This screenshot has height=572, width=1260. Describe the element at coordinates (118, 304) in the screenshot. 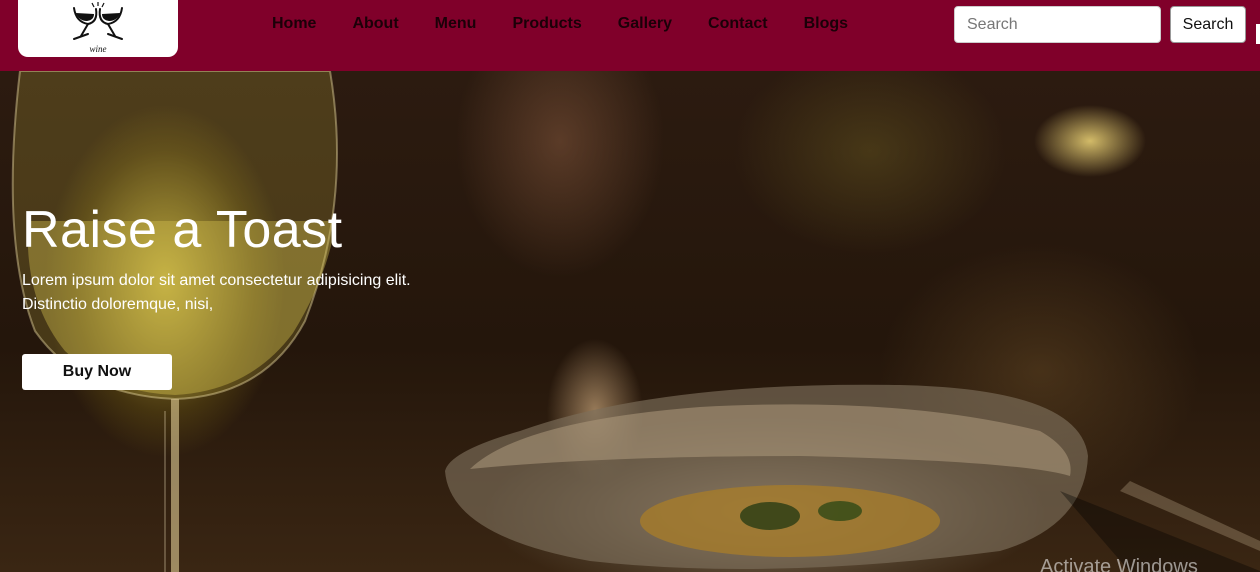

I see `hero-description-line-2: Distinctio doloremque, nisi,` at that location.